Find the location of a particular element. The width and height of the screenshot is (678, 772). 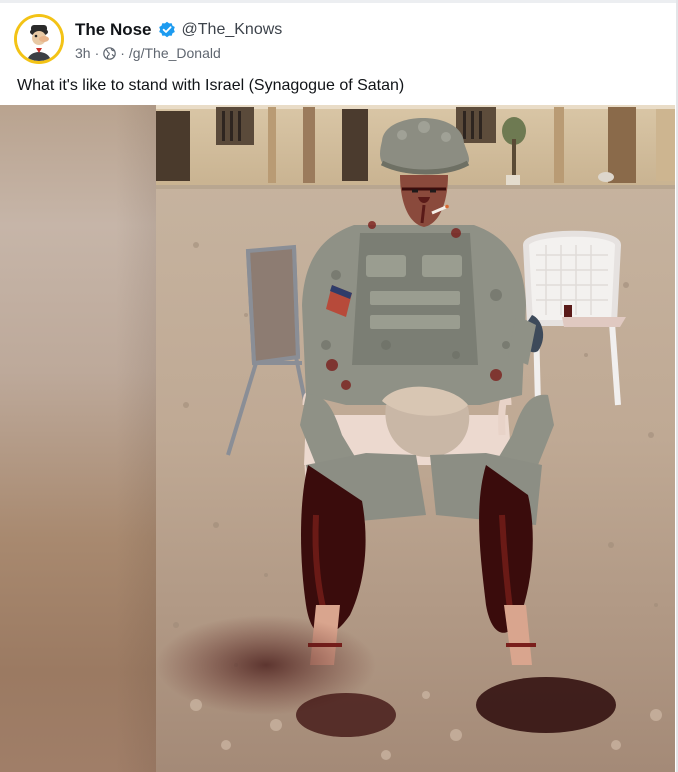

post-time: 3h is located at coordinates (83, 53).